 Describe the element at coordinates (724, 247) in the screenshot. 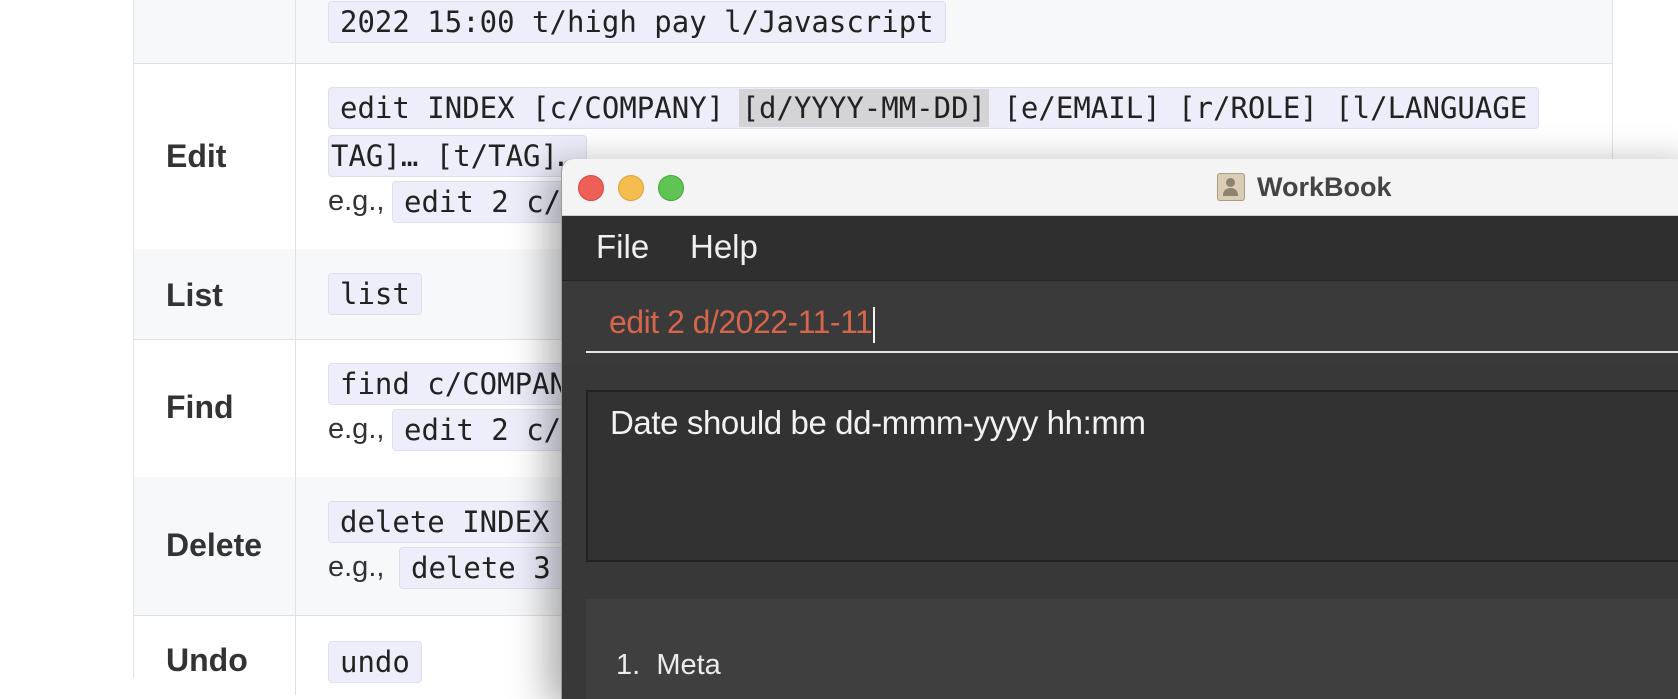

I see `menu-help: Help` at that location.